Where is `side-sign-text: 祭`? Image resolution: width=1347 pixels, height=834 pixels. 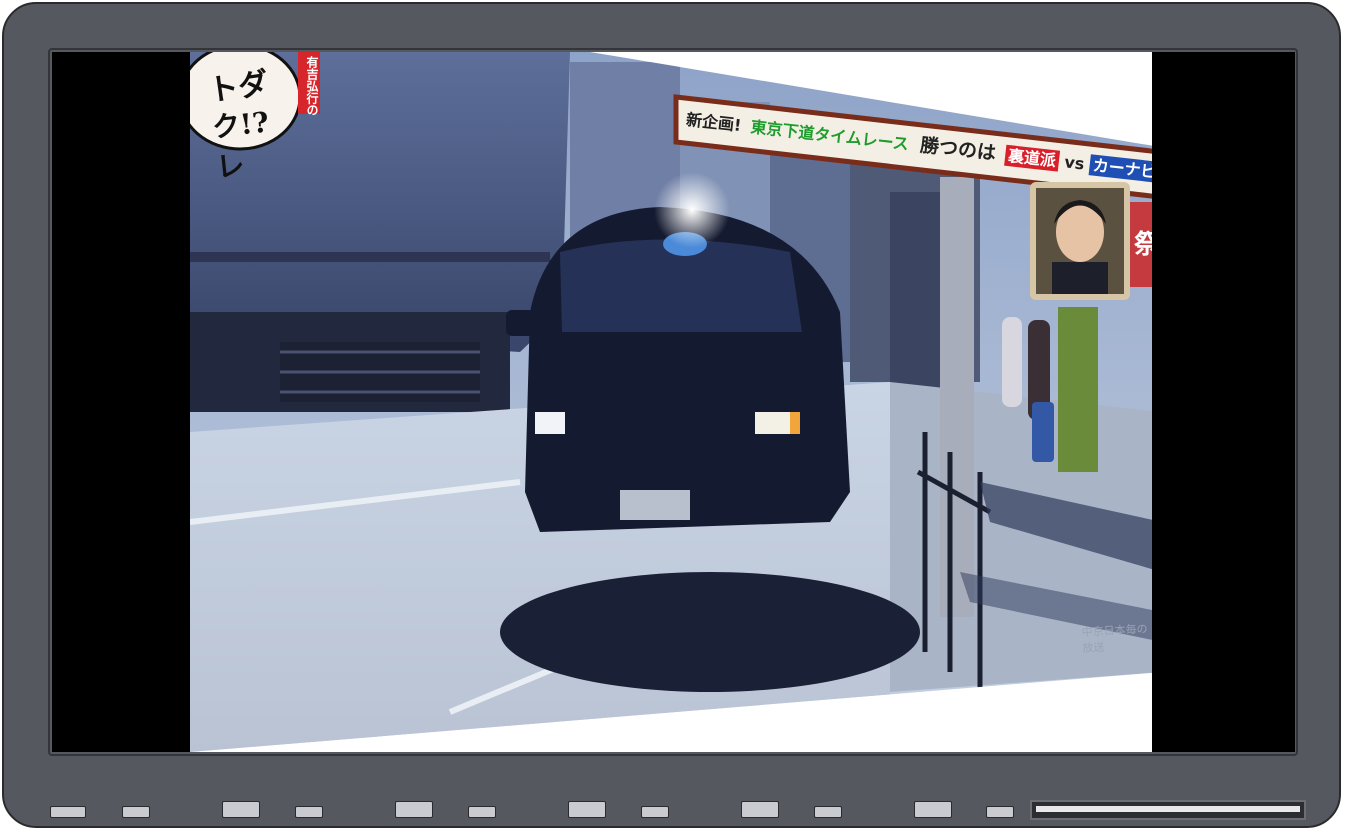
side-sign-text: 祭 is located at coordinates (1143, 245).